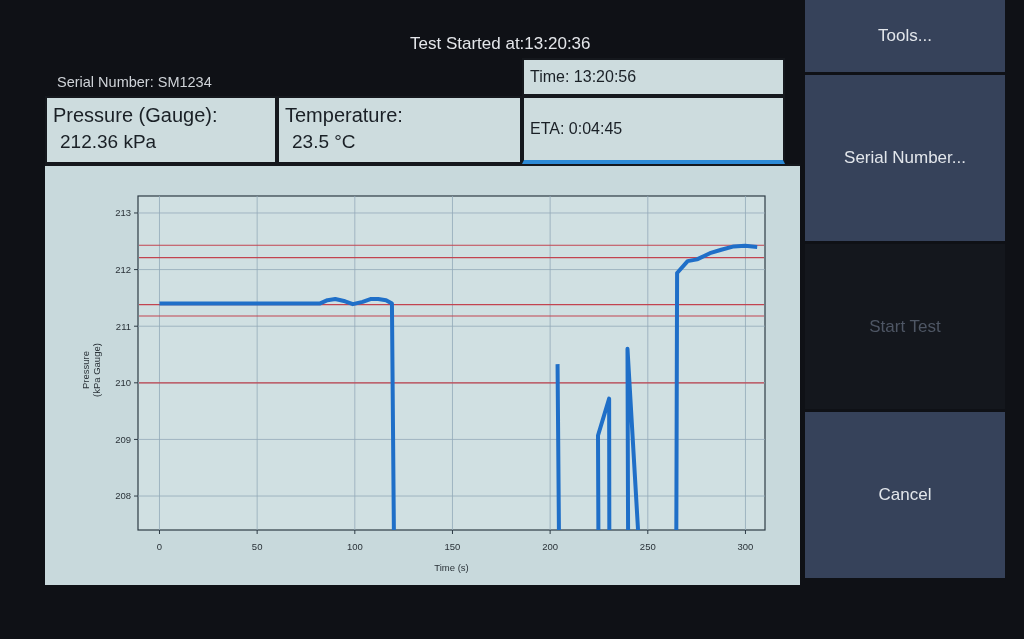  What do you see at coordinates (583, 77) in the screenshot?
I see `status-text: Time: 13:20:56` at bounding box center [583, 77].